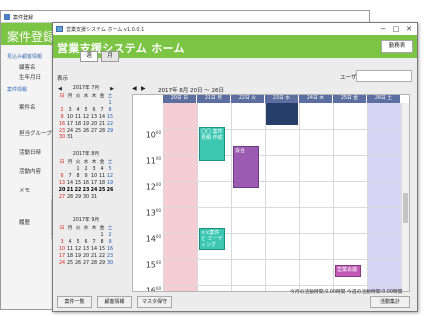 The height and width of the screenshot is (321, 425). What do you see at coordinates (74, 302) in the screenshot?
I see `case-list-button: 案件一覧` at bounding box center [74, 302].